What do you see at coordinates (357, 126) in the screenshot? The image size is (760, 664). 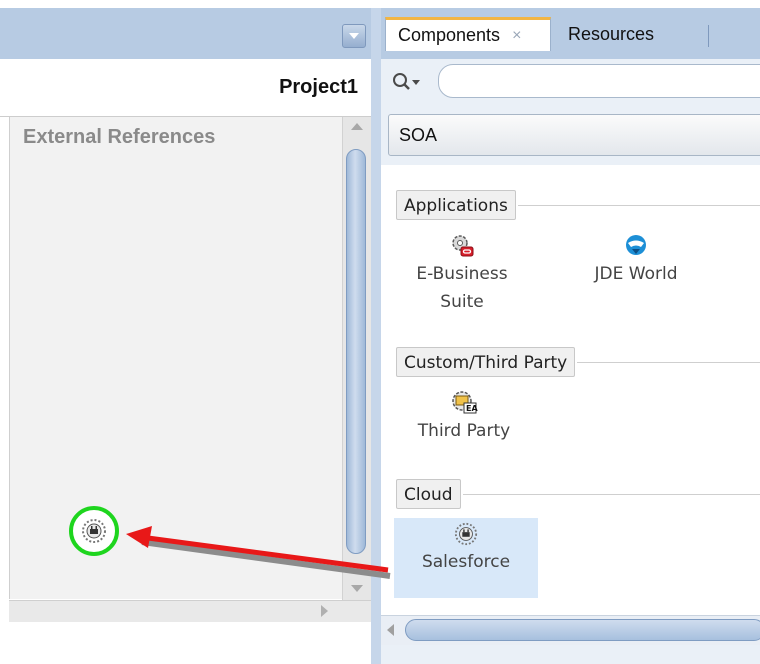 I see `scroll-up-arrow` at bounding box center [357, 126].